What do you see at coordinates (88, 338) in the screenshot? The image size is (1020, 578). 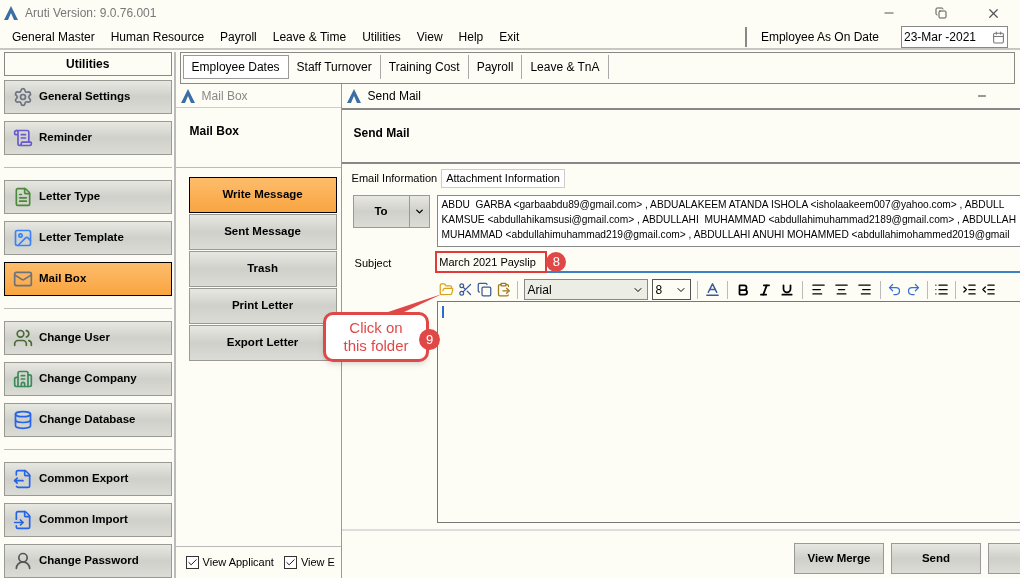 I see `sidebar-button: Change User` at bounding box center [88, 338].